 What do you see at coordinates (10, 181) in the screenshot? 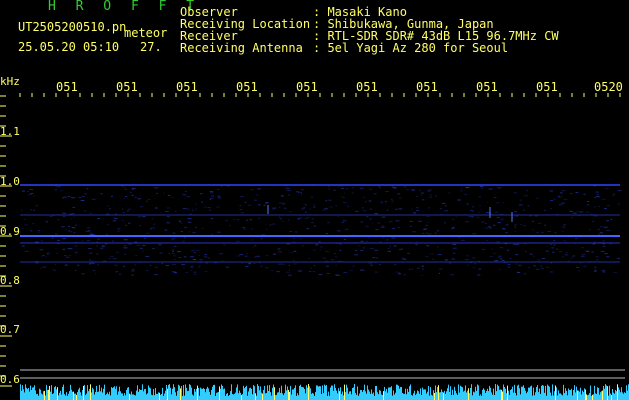
I see `y-tick-label: 1.0` at bounding box center [10, 181].